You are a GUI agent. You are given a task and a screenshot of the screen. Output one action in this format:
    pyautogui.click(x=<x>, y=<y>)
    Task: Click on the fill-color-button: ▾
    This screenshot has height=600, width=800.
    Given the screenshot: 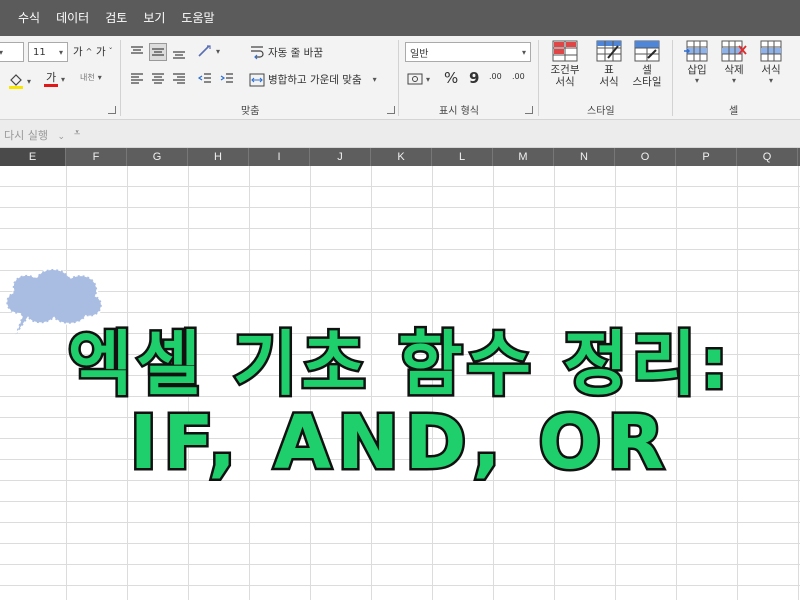 What is the action you would take?
    pyautogui.click(x=19, y=81)
    